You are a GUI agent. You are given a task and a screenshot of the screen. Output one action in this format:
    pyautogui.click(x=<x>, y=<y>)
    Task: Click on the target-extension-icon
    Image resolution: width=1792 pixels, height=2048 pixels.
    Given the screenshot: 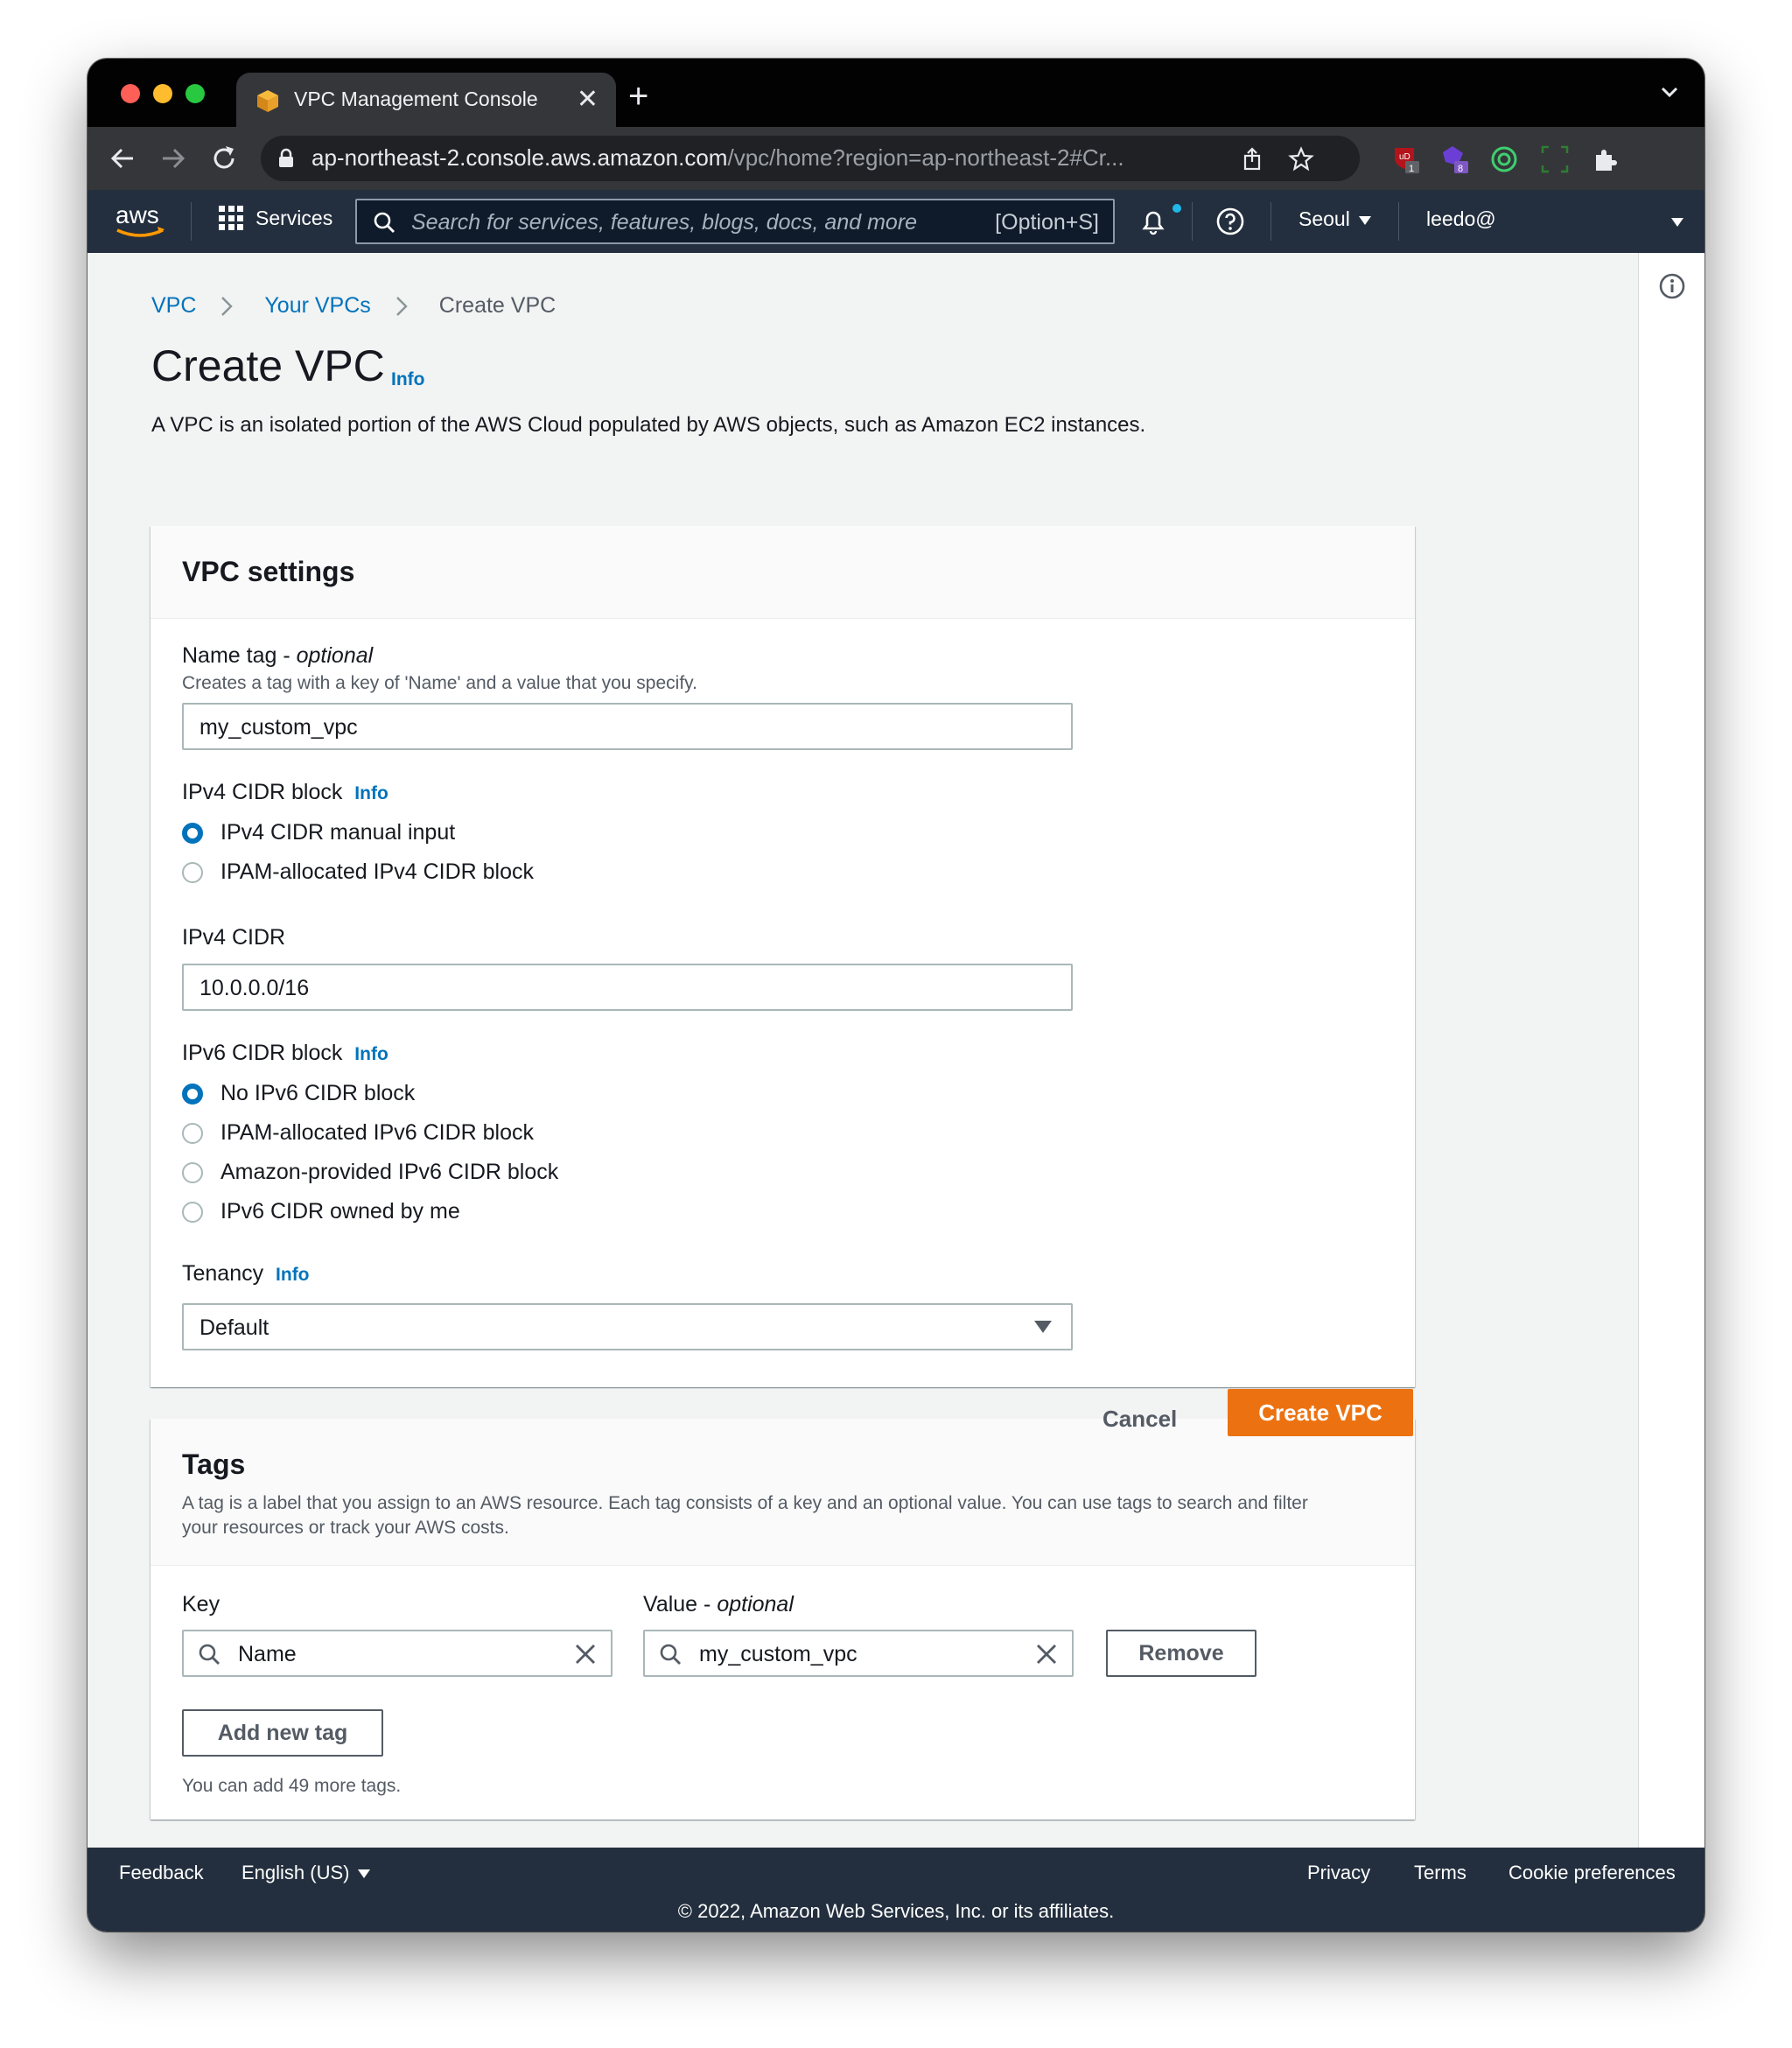 What is the action you would take?
    pyautogui.click(x=1504, y=159)
    